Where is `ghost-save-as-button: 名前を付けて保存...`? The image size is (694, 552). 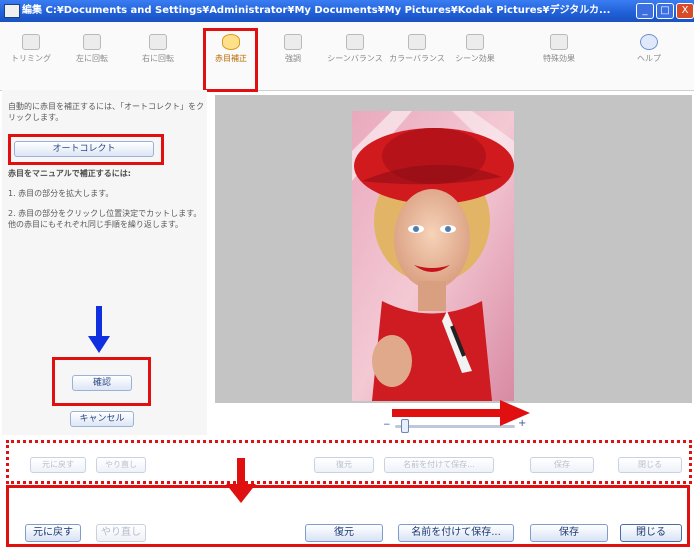 ghost-save-as-button: 名前を付けて保存... is located at coordinates (439, 465).